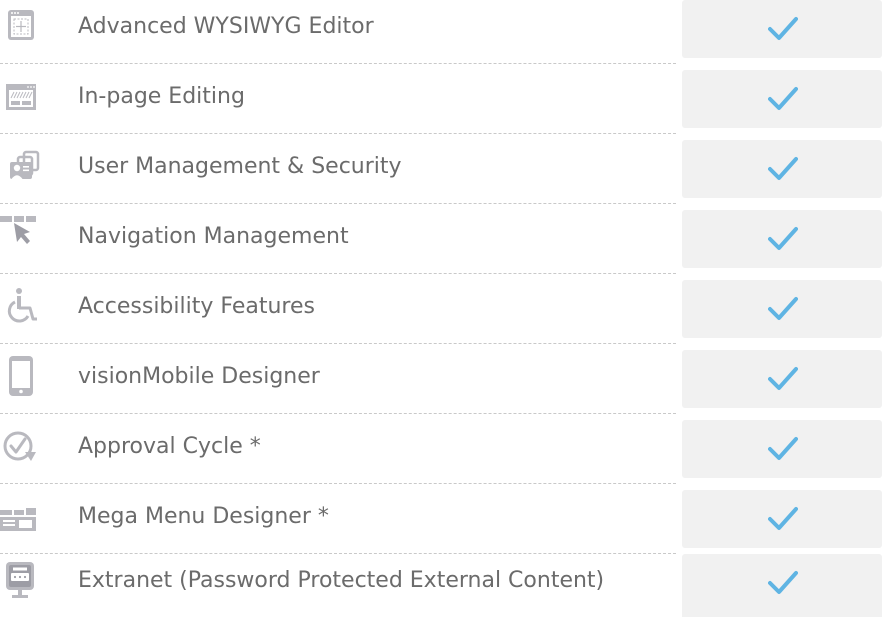 The image size is (884, 624). I want to click on user-management-icon, so click(20, 166).